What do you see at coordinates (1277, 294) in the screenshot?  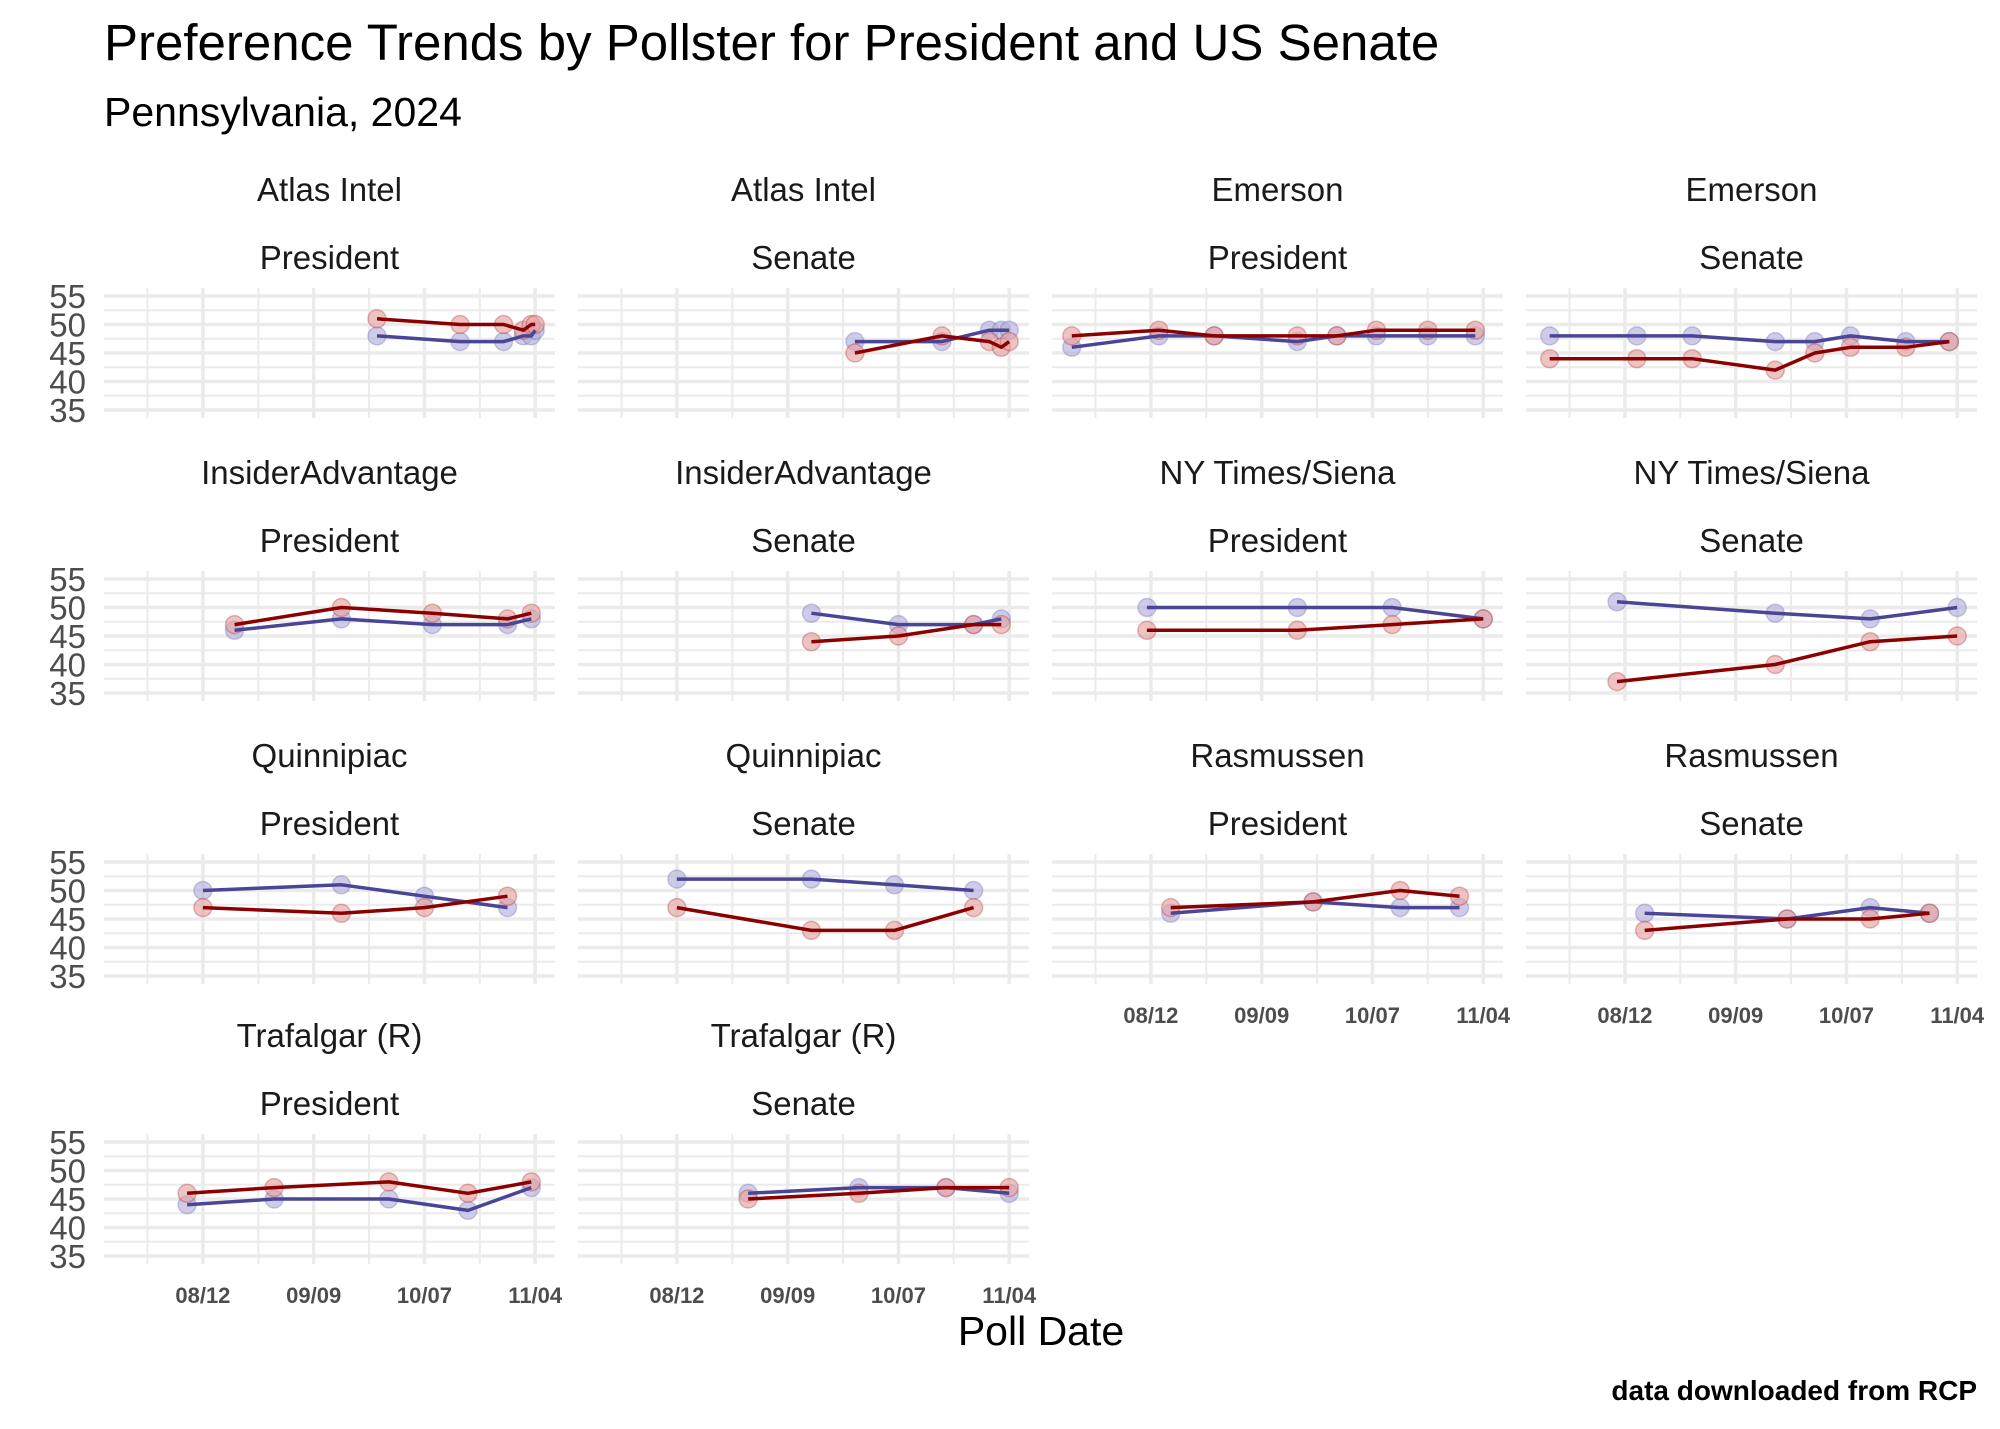 I see `panel-emerson-president: Emerson President` at bounding box center [1277, 294].